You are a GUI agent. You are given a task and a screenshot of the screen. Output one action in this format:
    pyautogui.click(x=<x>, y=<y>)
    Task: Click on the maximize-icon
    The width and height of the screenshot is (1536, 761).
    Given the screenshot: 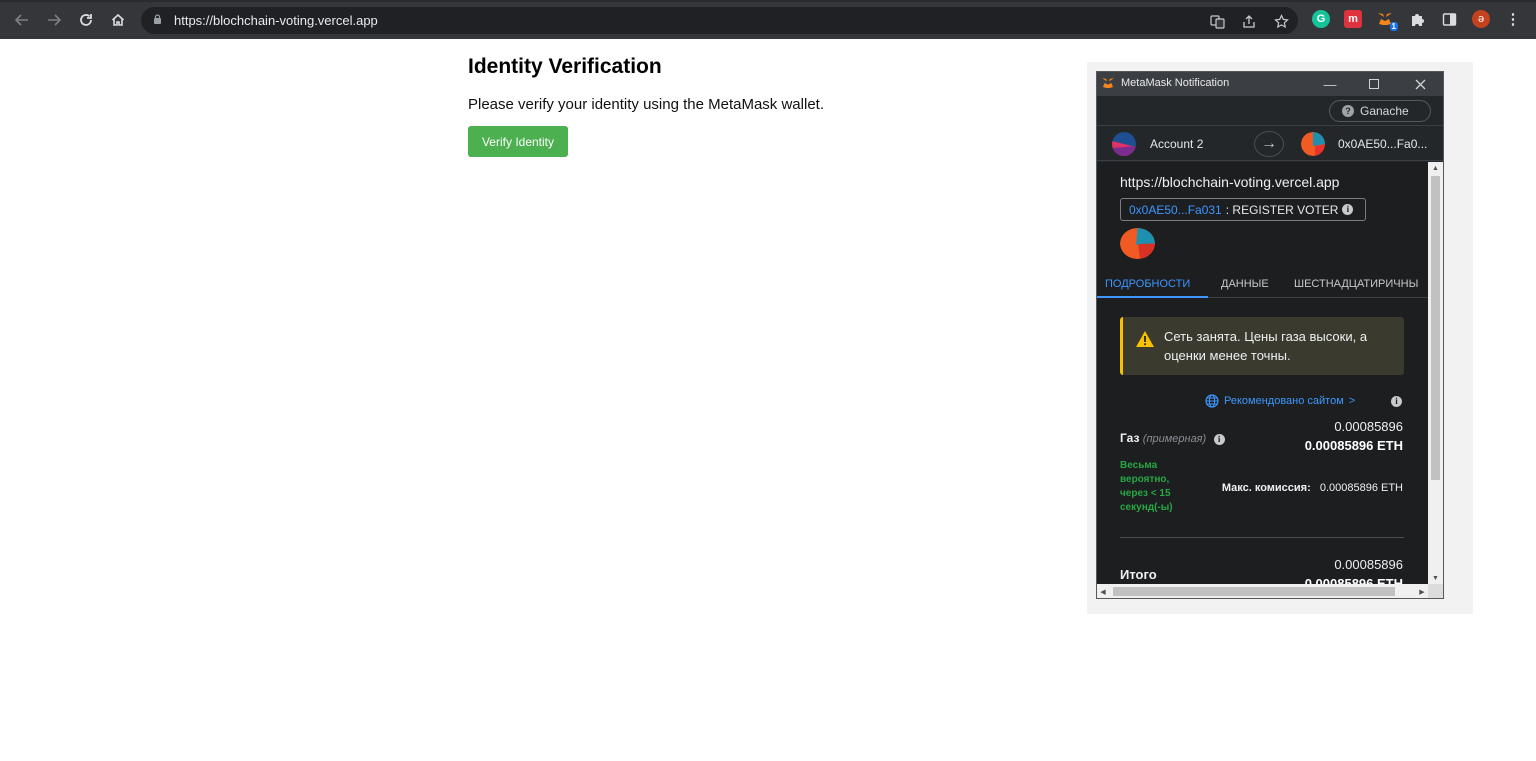 What is the action you would take?
    pyautogui.click(x=1374, y=84)
    